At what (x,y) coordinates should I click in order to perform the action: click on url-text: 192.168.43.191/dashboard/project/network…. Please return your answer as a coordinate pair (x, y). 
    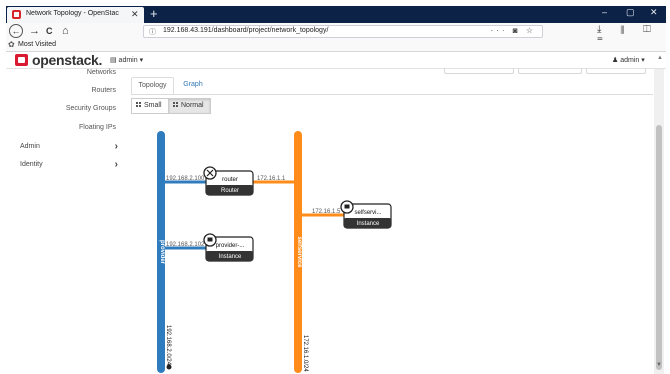
    Looking at the image, I should click on (245, 30).